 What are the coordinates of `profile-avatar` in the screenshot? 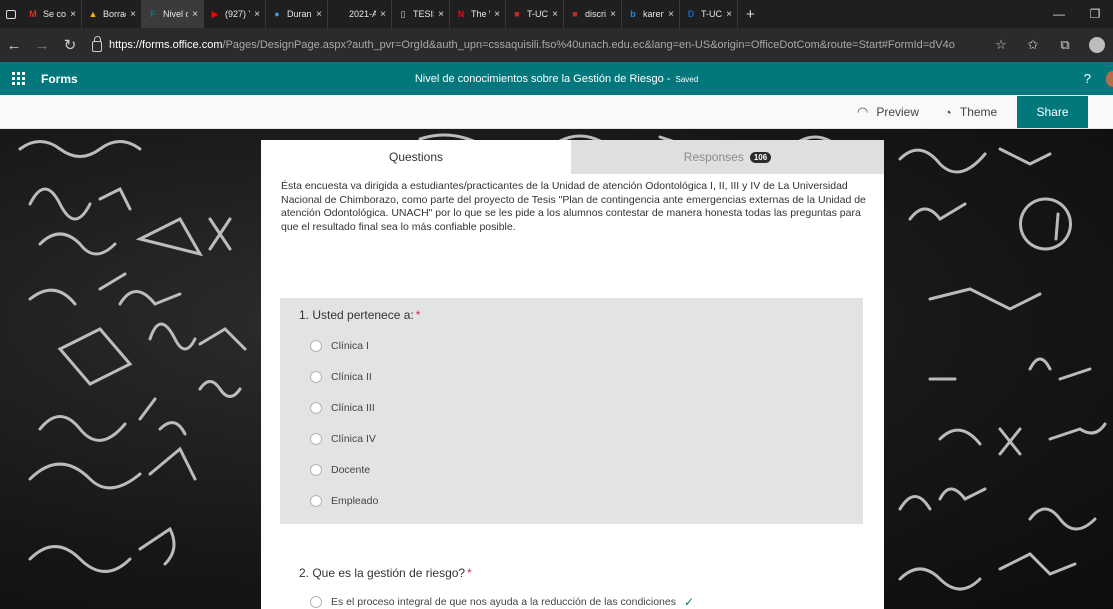 It's located at (1097, 45).